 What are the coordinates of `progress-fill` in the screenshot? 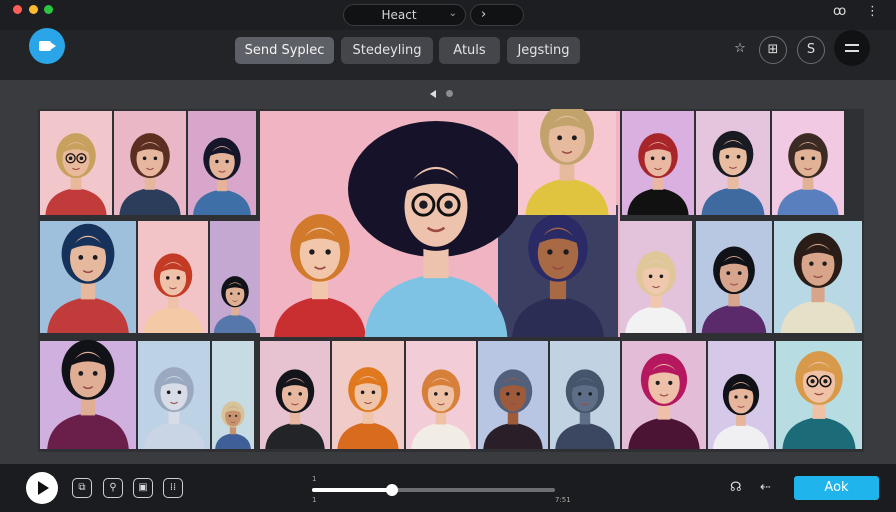 It's located at (352, 490).